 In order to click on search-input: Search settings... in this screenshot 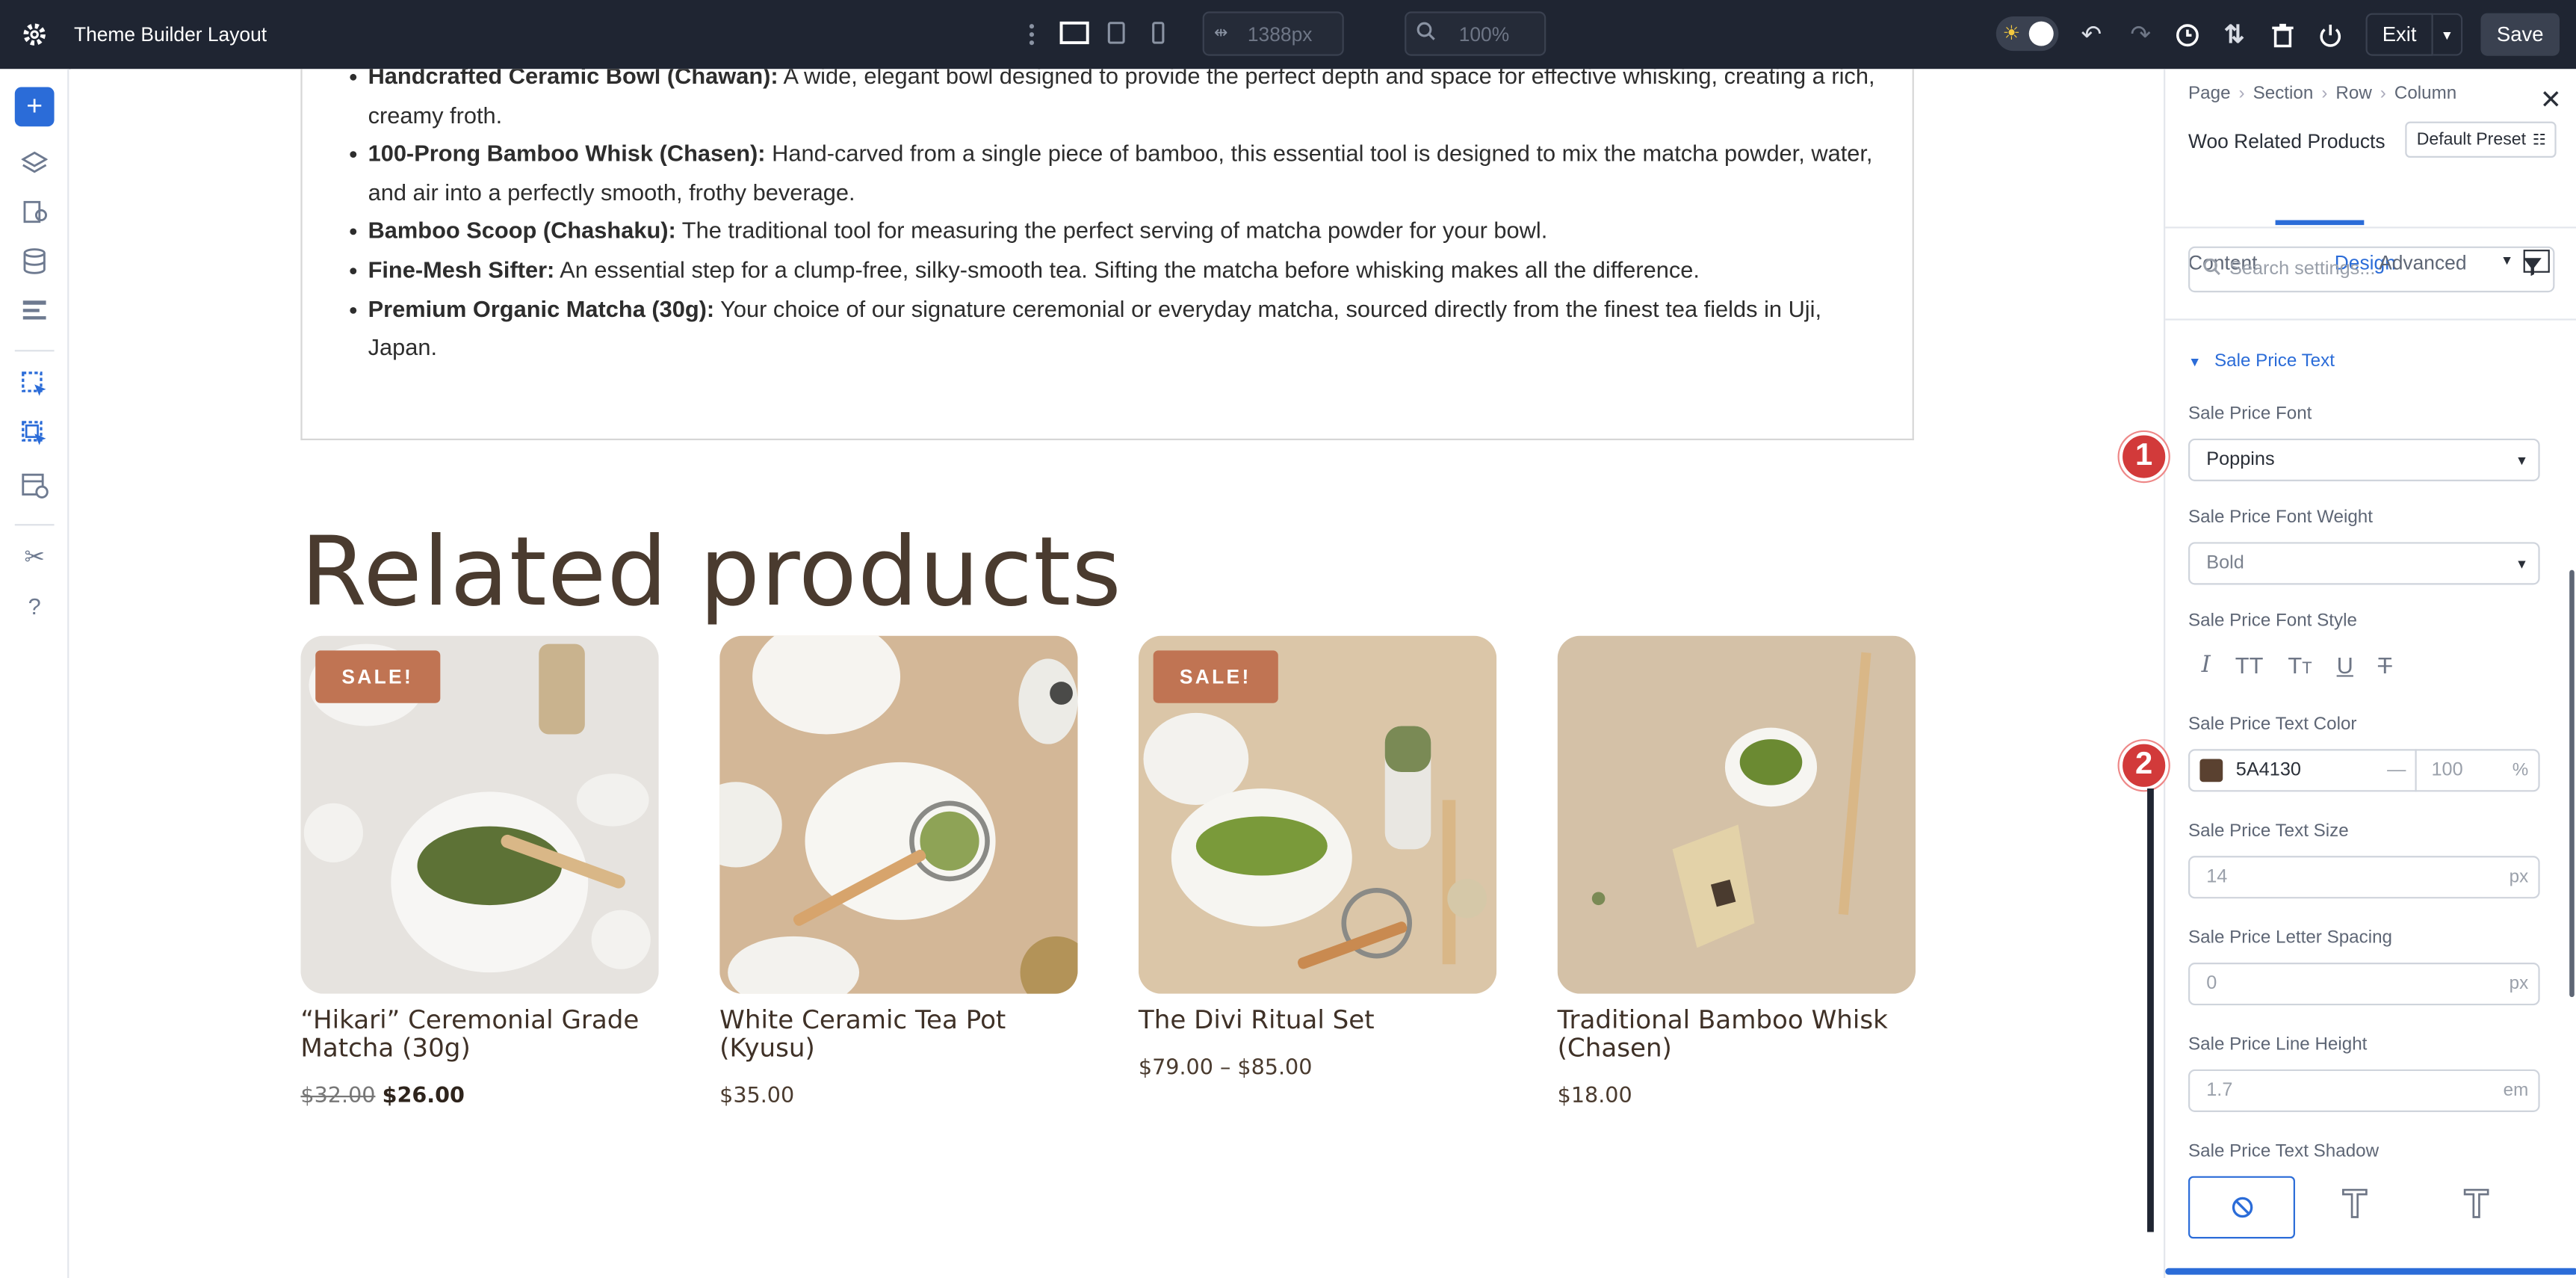, I will do `click(2371, 269)`.